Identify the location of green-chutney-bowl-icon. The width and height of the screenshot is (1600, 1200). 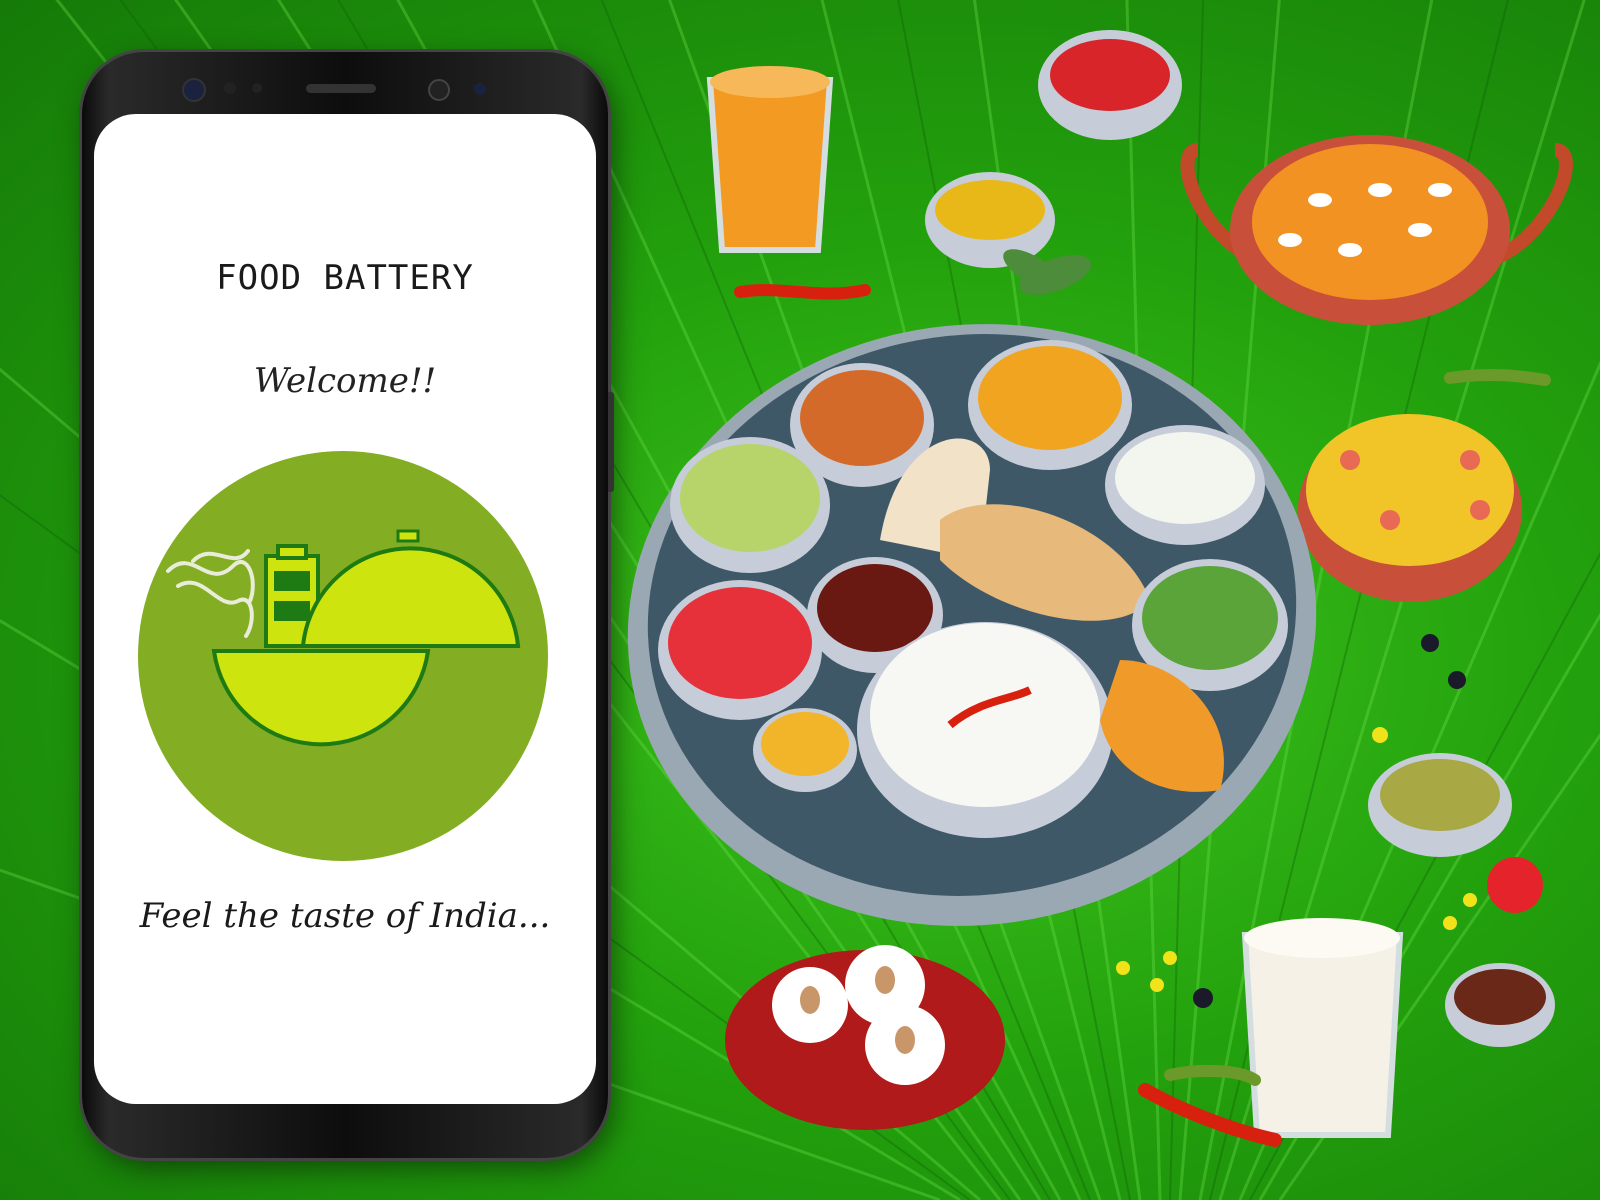
(750, 505).